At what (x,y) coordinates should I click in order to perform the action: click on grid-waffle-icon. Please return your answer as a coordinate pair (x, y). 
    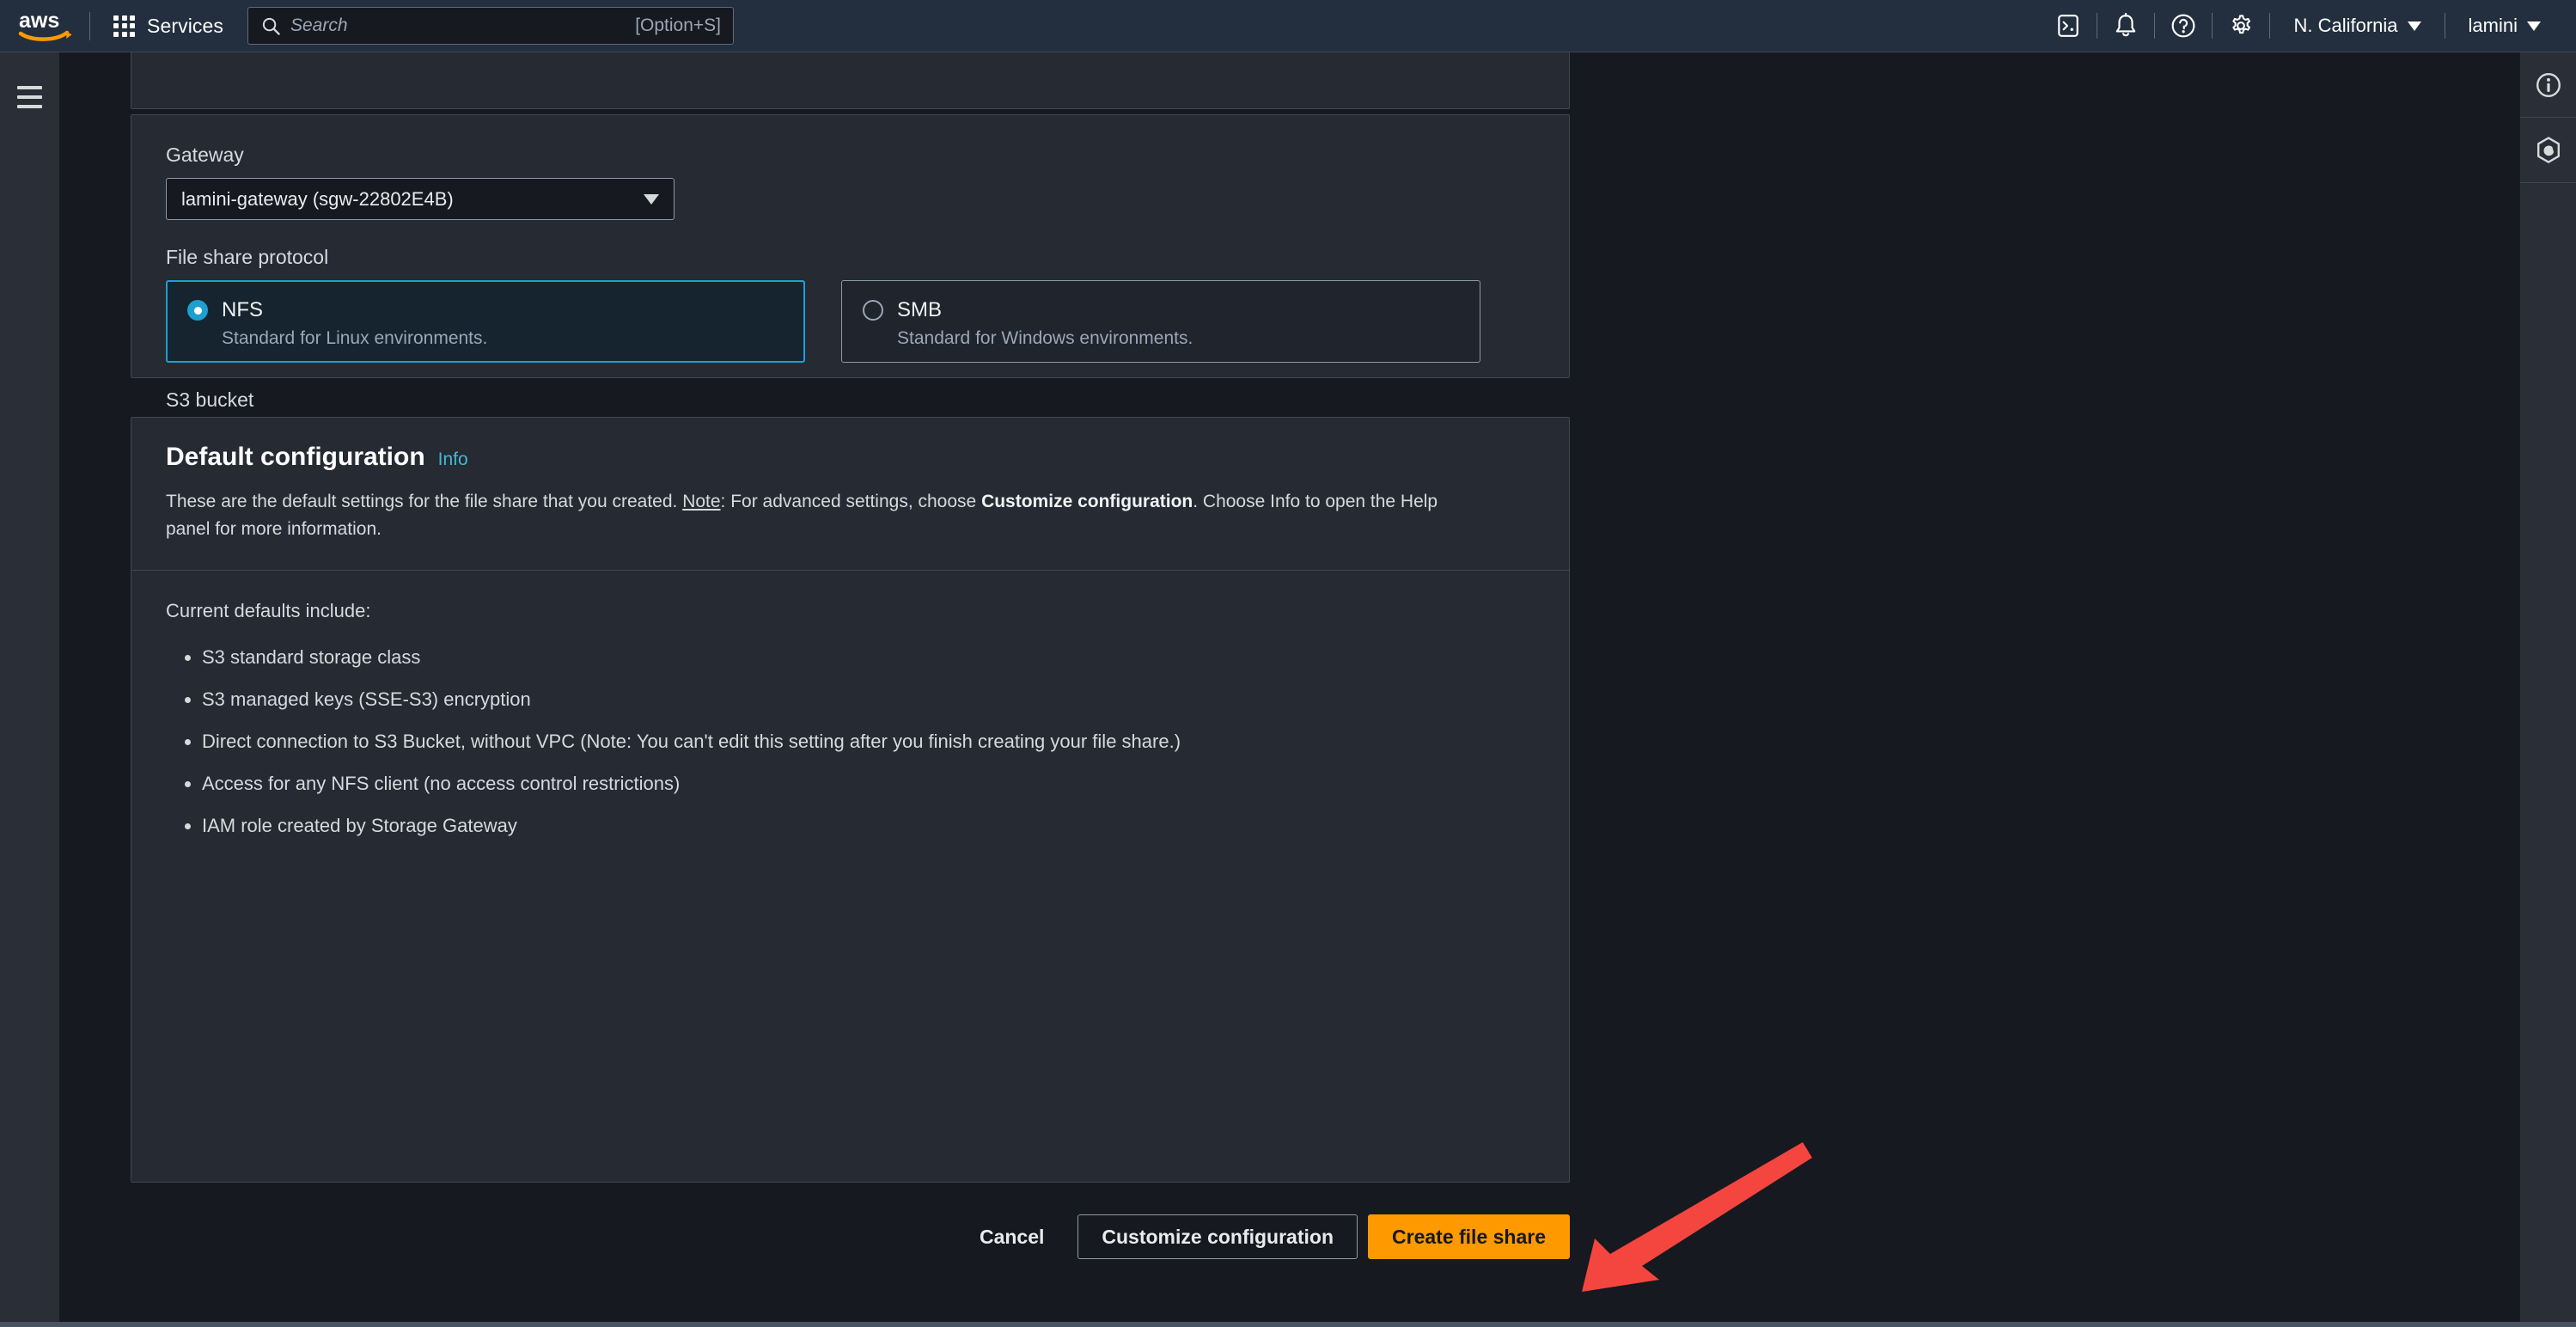
    Looking at the image, I should click on (124, 26).